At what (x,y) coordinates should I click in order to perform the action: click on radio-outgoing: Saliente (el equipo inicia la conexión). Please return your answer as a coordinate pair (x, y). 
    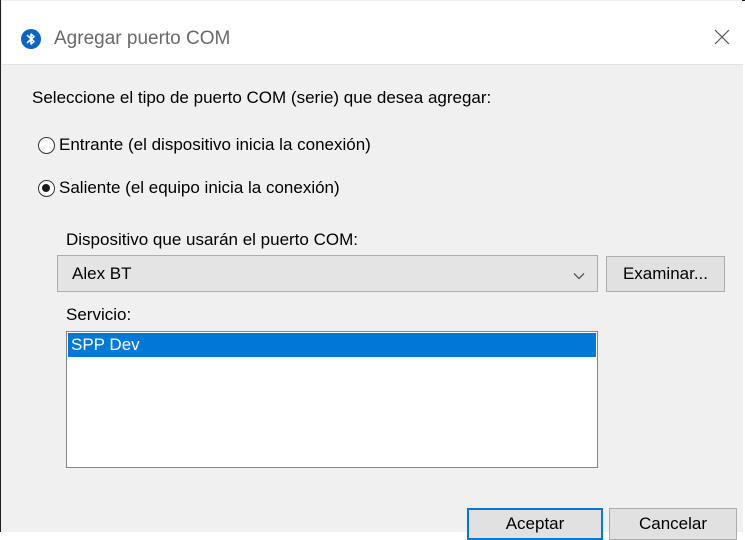
    Looking at the image, I should click on (189, 188).